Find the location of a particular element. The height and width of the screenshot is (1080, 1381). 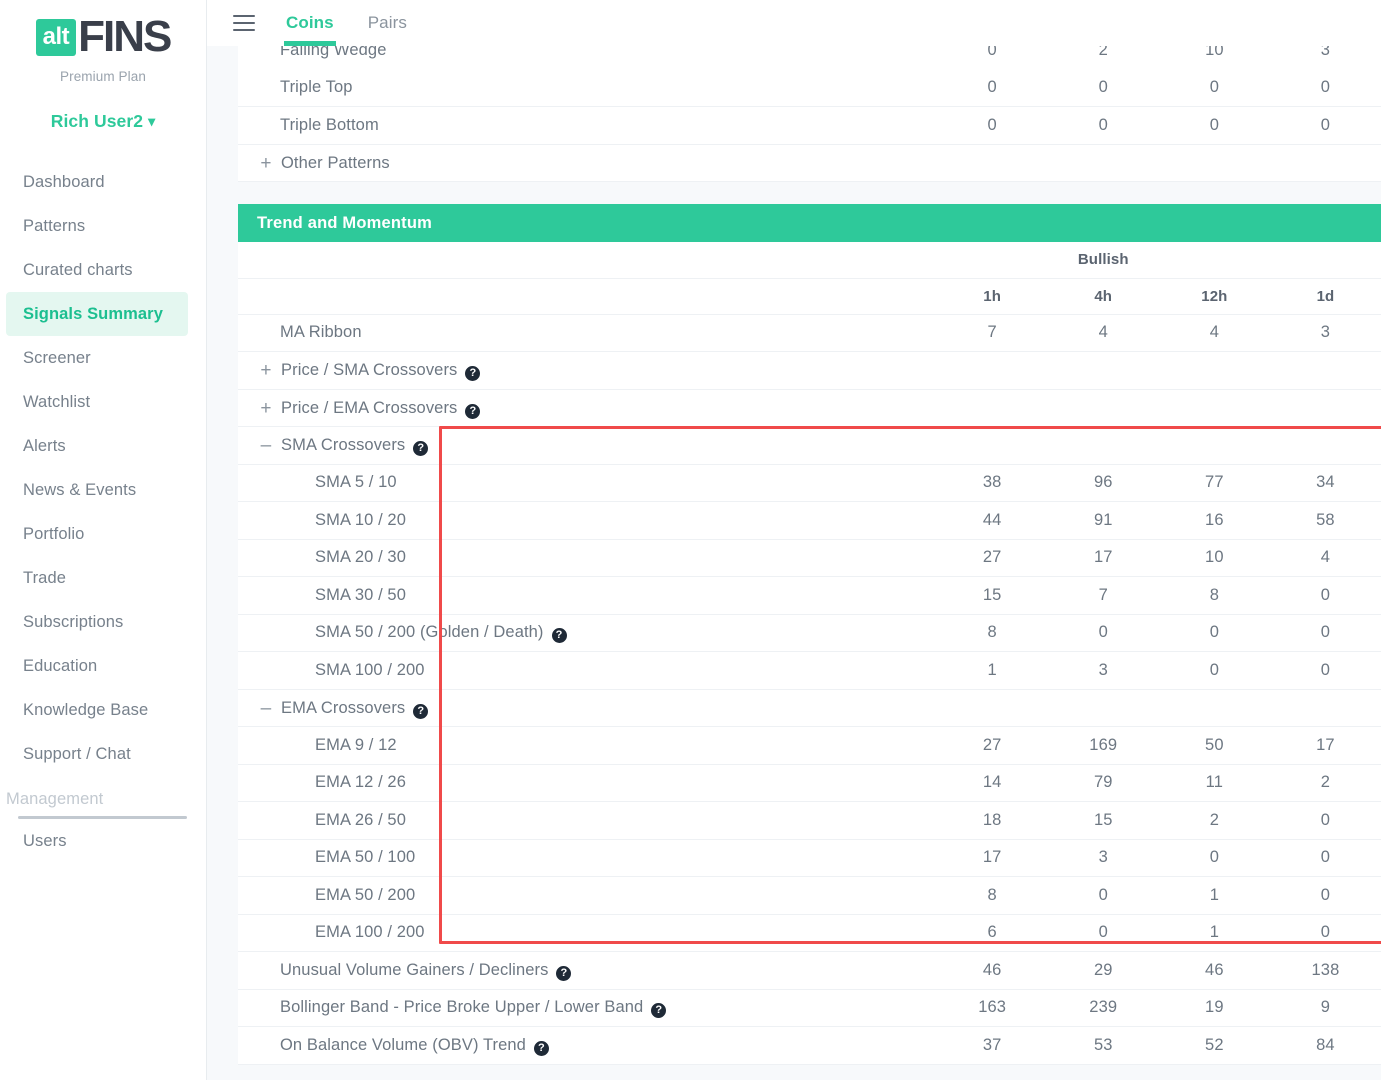

row-value-4h: 3 is located at coordinates (1103, 858).